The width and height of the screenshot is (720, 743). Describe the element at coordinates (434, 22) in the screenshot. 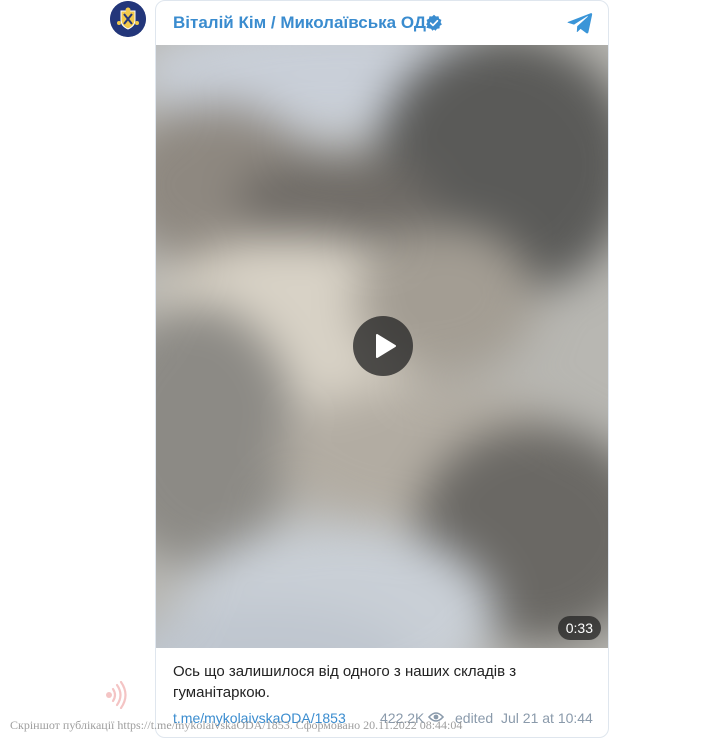

I see `verified-badge-icon` at that location.